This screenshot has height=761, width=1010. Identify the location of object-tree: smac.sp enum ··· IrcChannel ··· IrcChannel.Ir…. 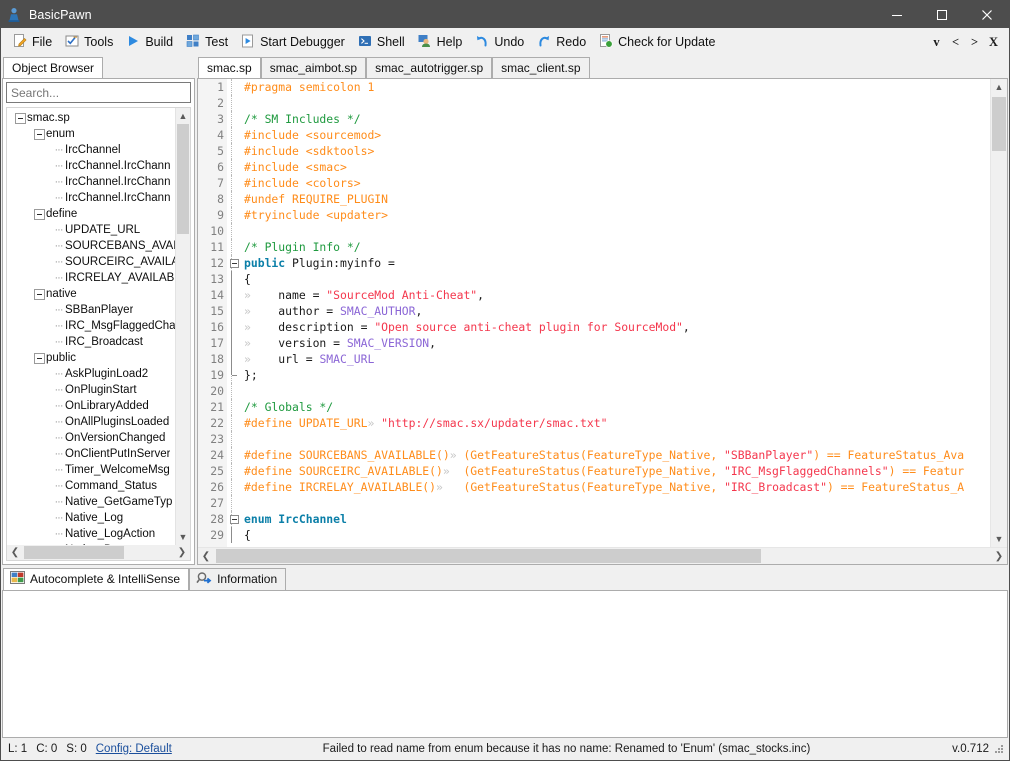
(98, 326).